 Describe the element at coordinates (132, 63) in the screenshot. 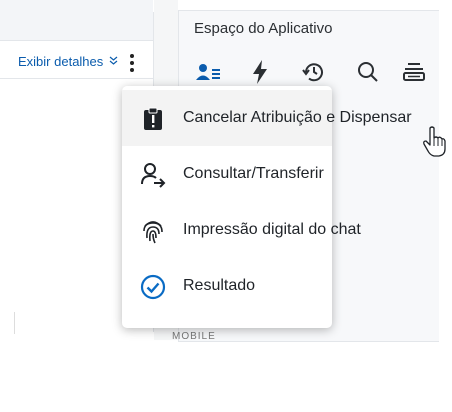

I see `more-options-icon` at that location.